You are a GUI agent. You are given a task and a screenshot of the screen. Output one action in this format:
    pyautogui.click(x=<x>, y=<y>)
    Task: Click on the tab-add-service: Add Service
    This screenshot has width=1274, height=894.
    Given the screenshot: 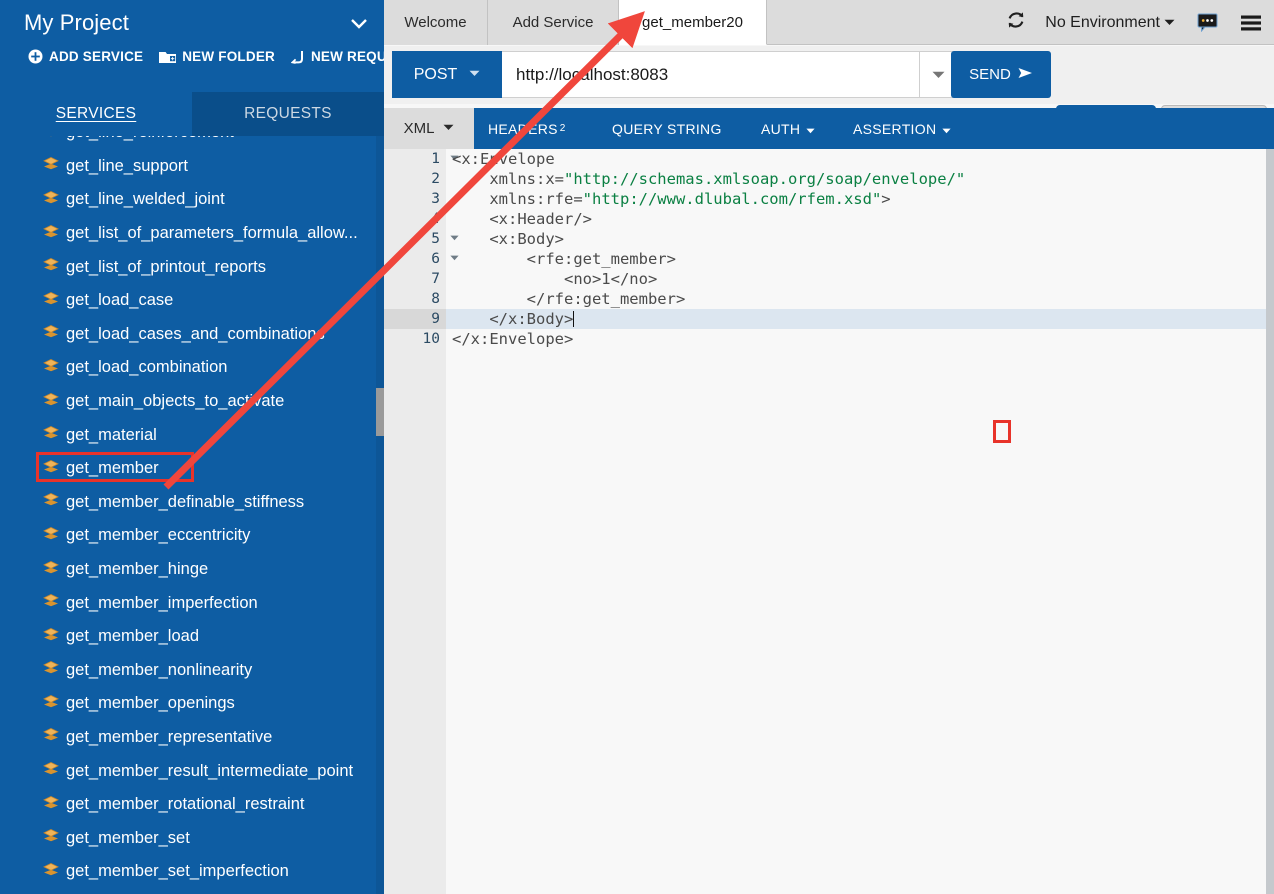 What is the action you would take?
    pyautogui.click(x=553, y=22)
    